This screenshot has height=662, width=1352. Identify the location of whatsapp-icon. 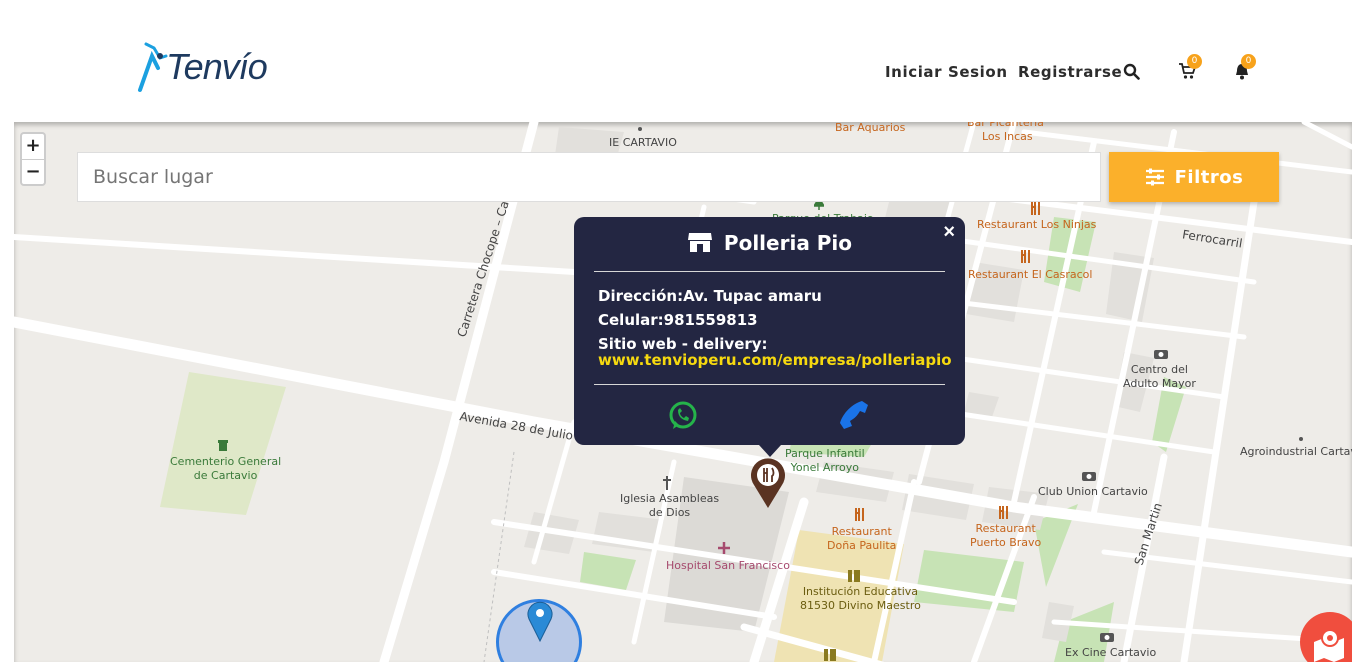
(683, 416).